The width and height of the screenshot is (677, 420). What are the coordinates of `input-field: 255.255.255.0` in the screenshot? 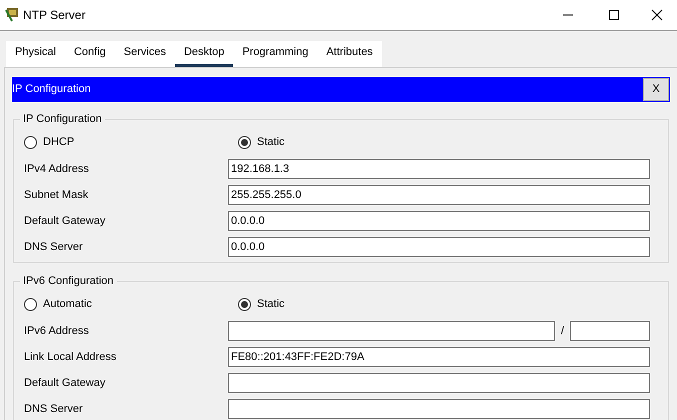 It's located at (439, 195).